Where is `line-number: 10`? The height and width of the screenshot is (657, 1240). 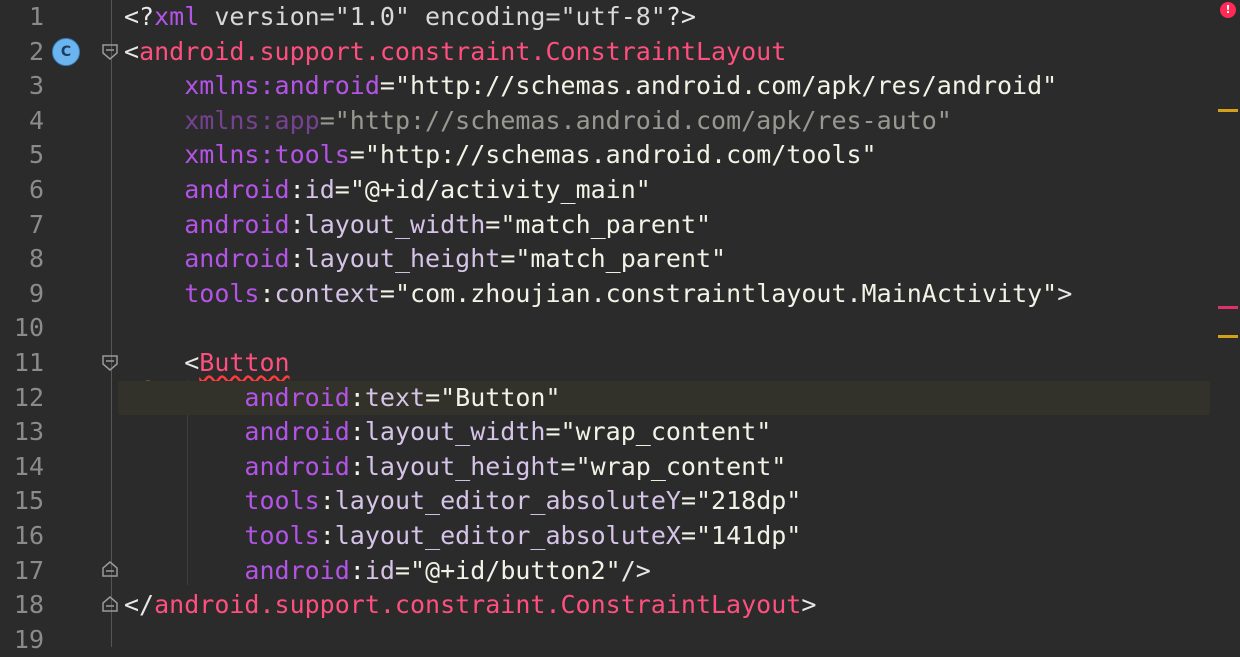
line-number: 10 is located at coordinates (28, 328).